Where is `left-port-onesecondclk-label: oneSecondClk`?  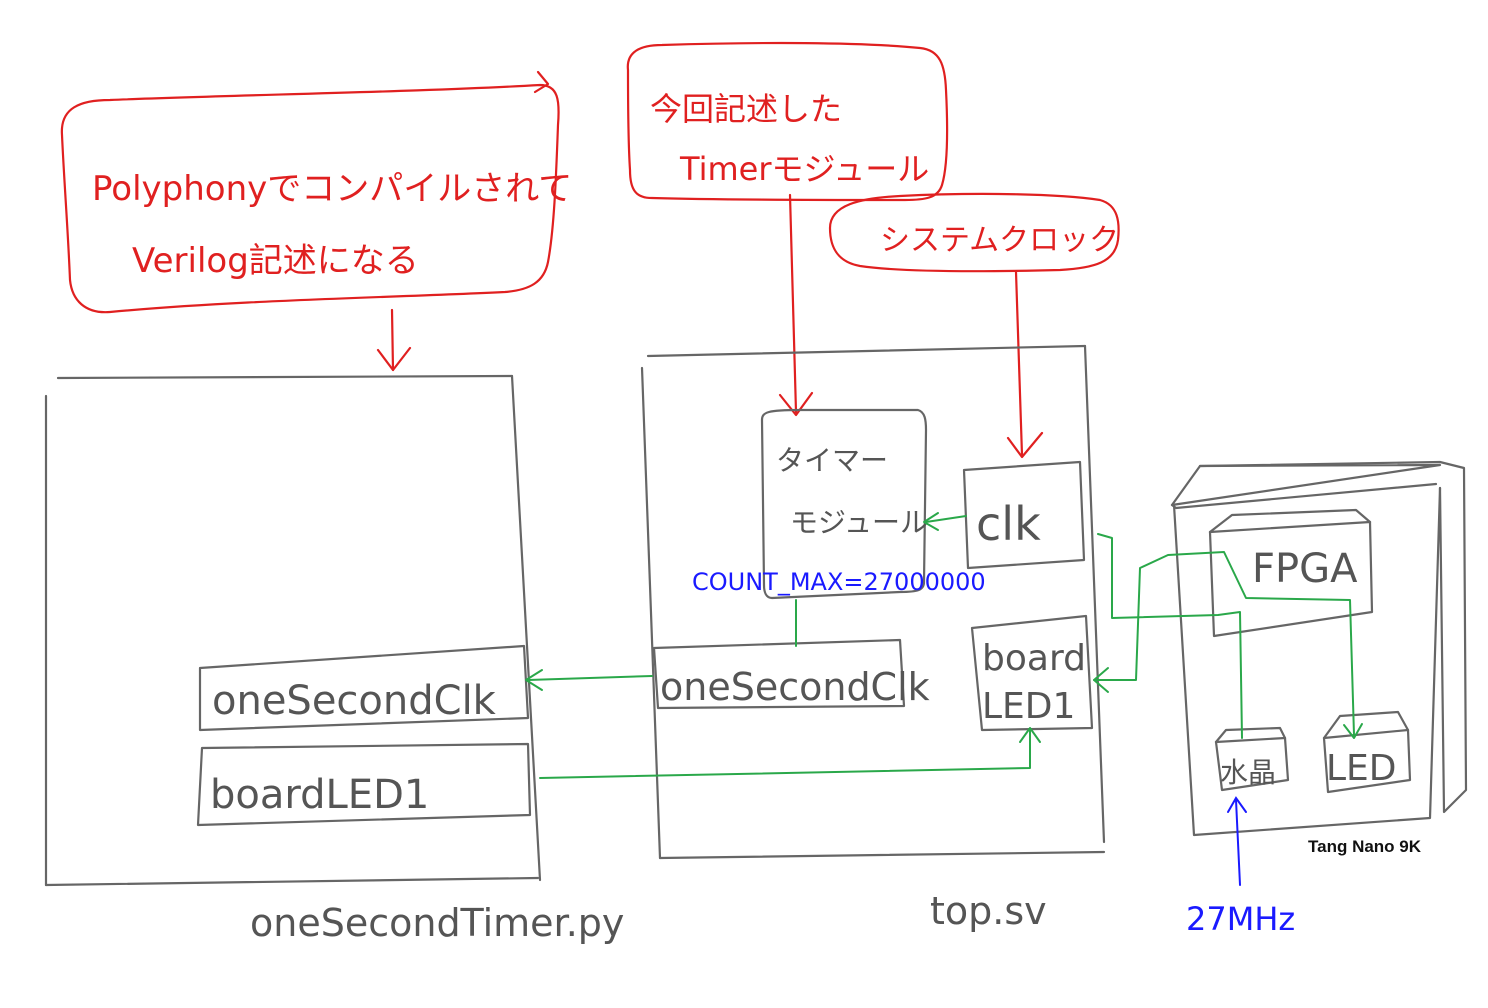
left-port-onesecondclk-label: oneSecondClk is located at coordinates (354, 701).